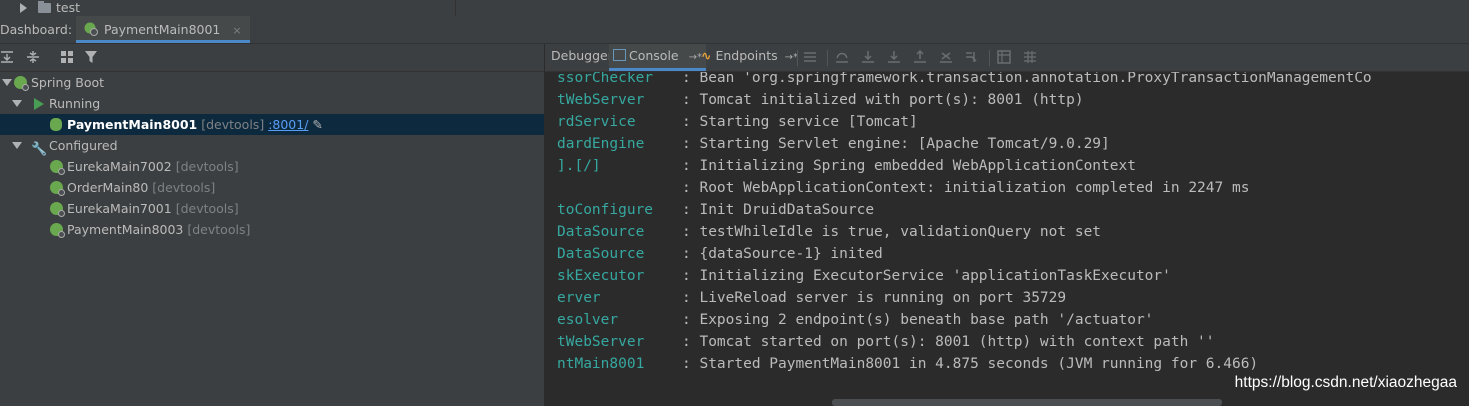  Describe the element at coordinates (894, 57) in the screenshot. I see `force-step-into-icon` at that location.